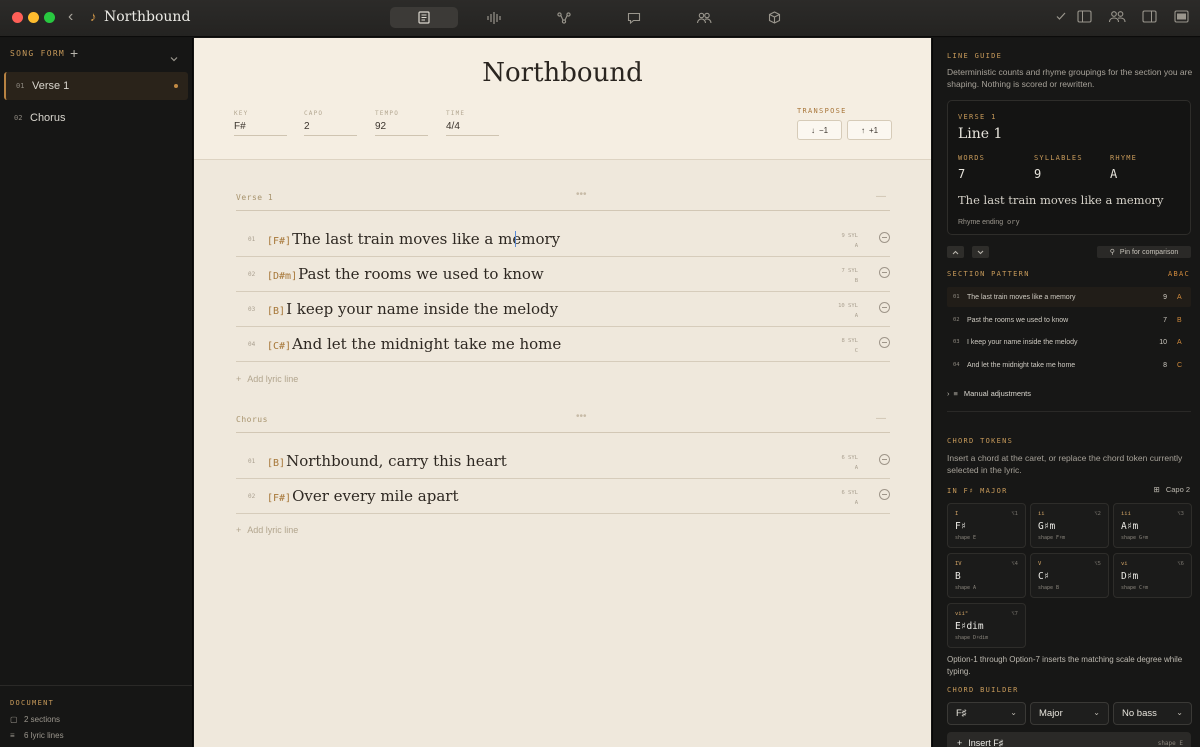  I want to click on lyric-text: [B]I keep your name inside the melody, so click(412, 309).